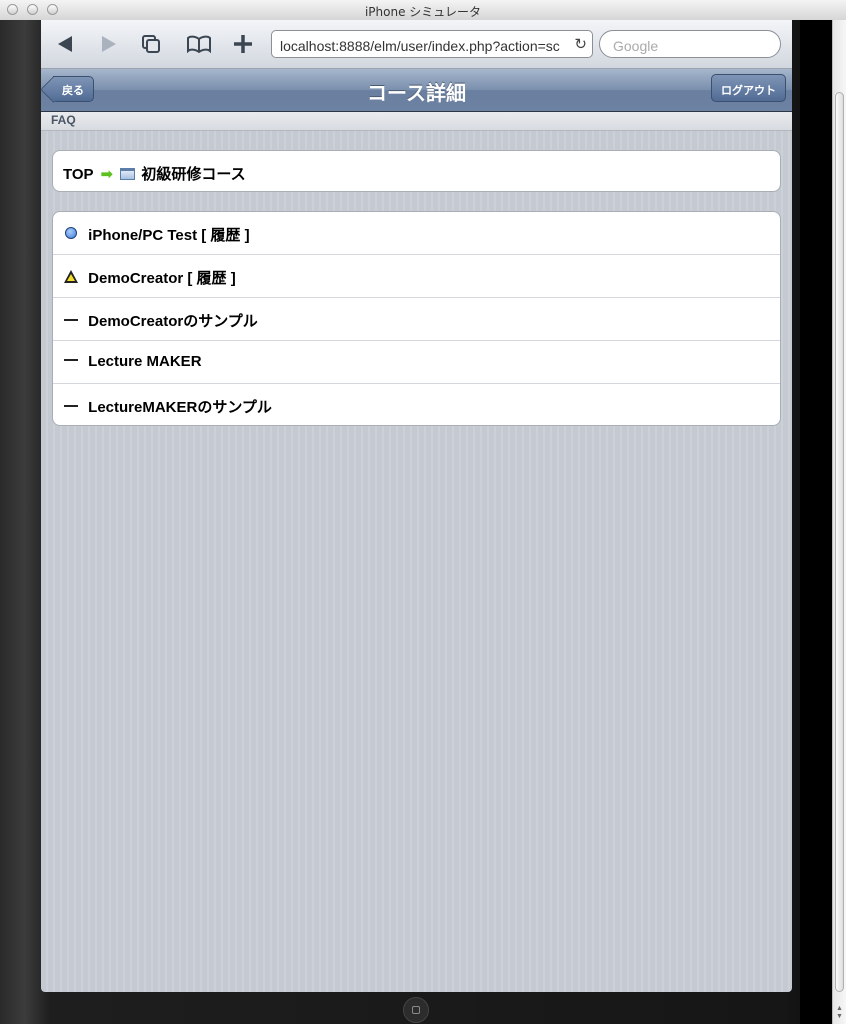 The image size is (846, 1024). I want to click on list-item: DemoCreator [ 履歴 ], so click(416, 276).